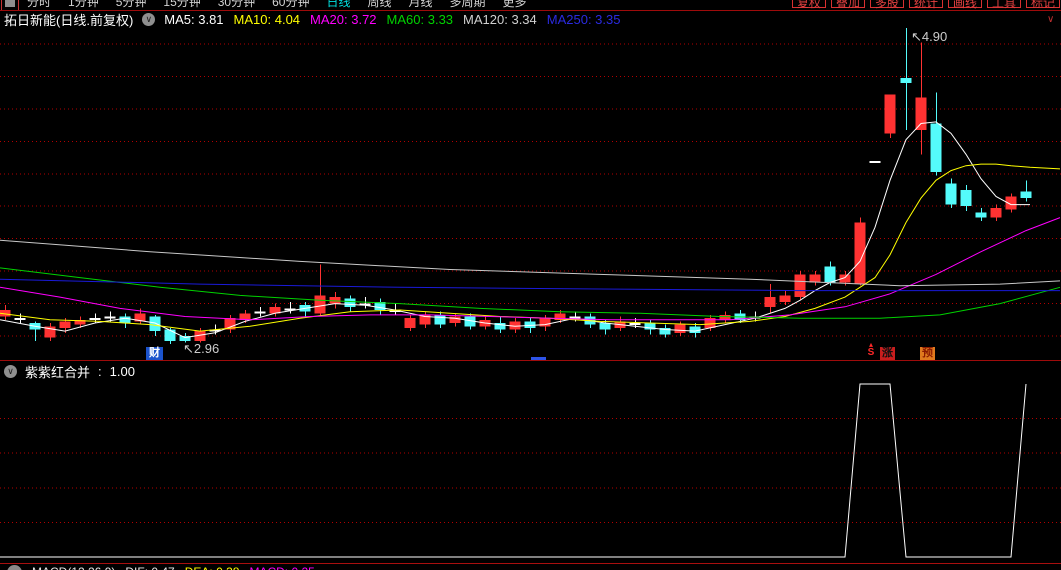 The width and height of the screenshot is (1061, 570). I want to click on ma-label-6: MA250: 3.35, so click(583, 19).